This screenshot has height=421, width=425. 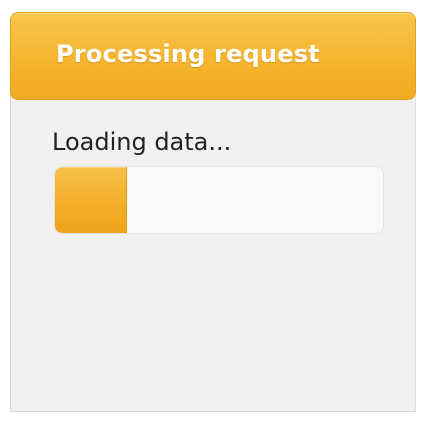 What do you see at coordinates (219, 200) in the screenshot?
I see `progress-bar` at bounding box center [219, 200].